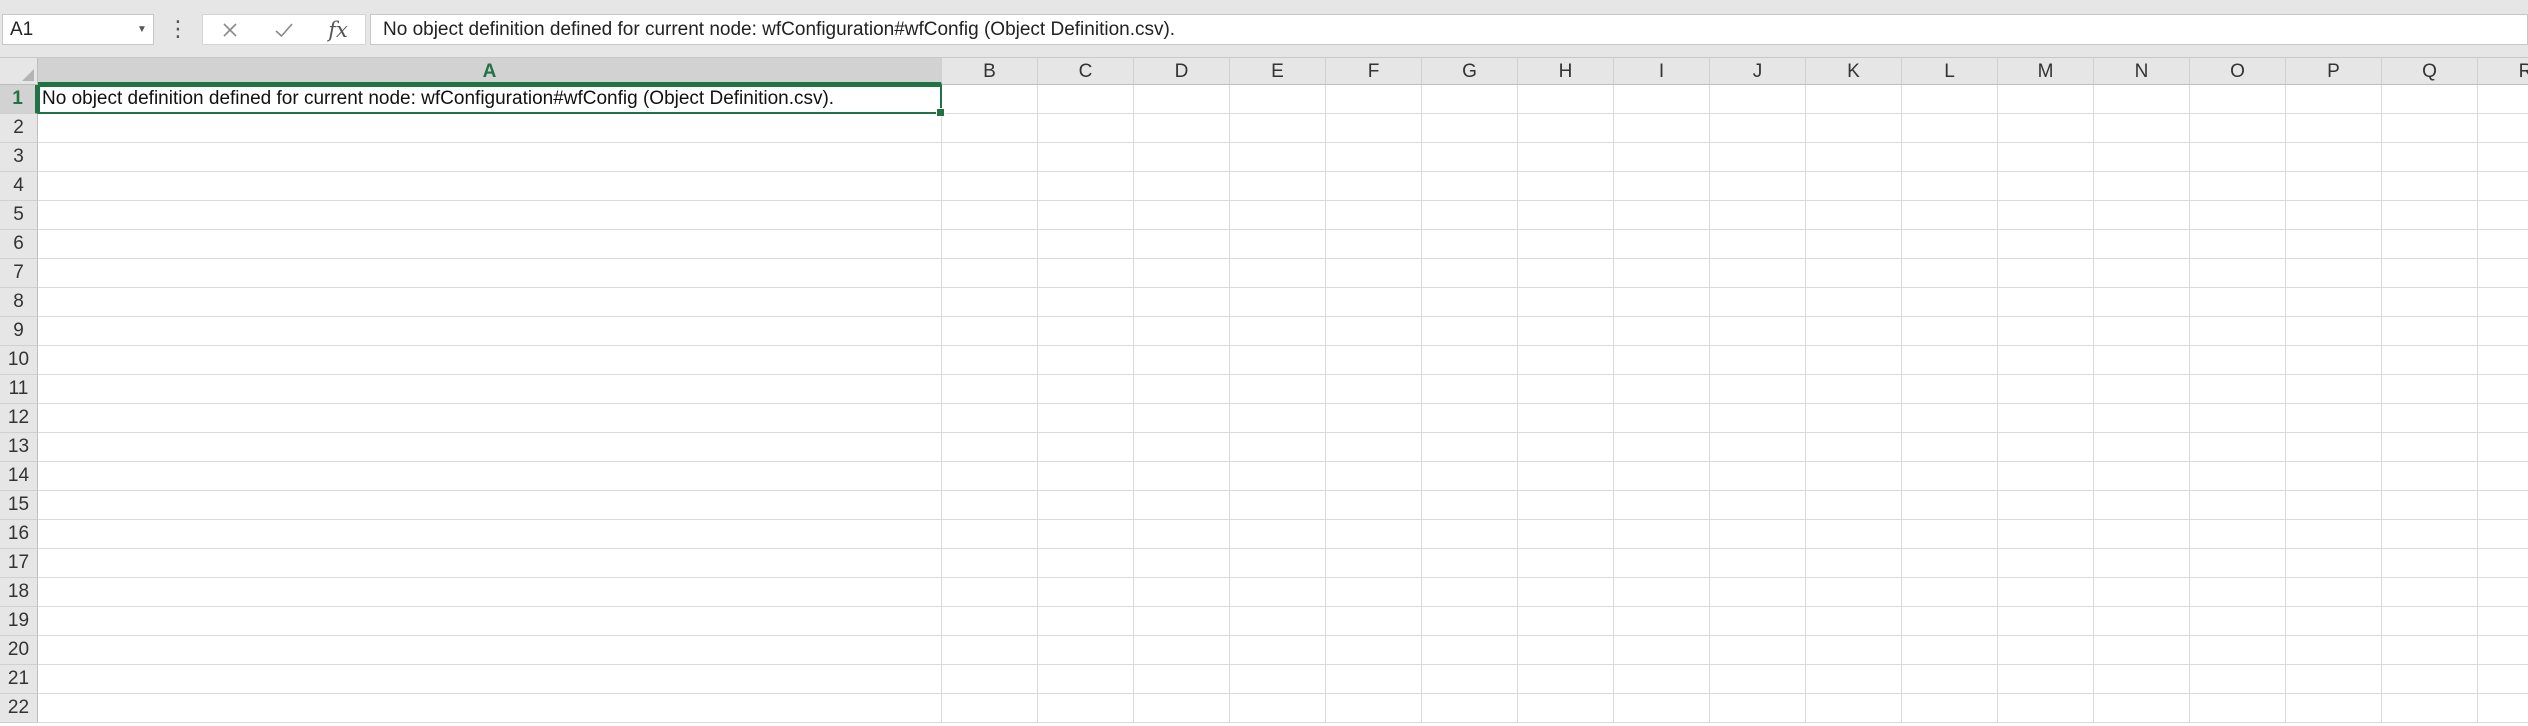 This screenshot has width=2528, height=726. I want to click on cell-q20, so click(2430, 650).